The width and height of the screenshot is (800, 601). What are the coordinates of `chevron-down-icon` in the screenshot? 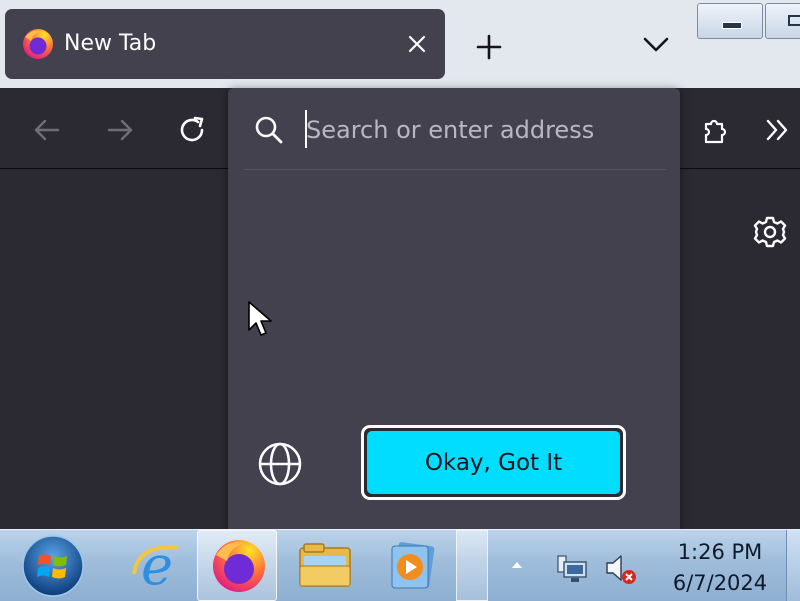 It's located at (656, 45).